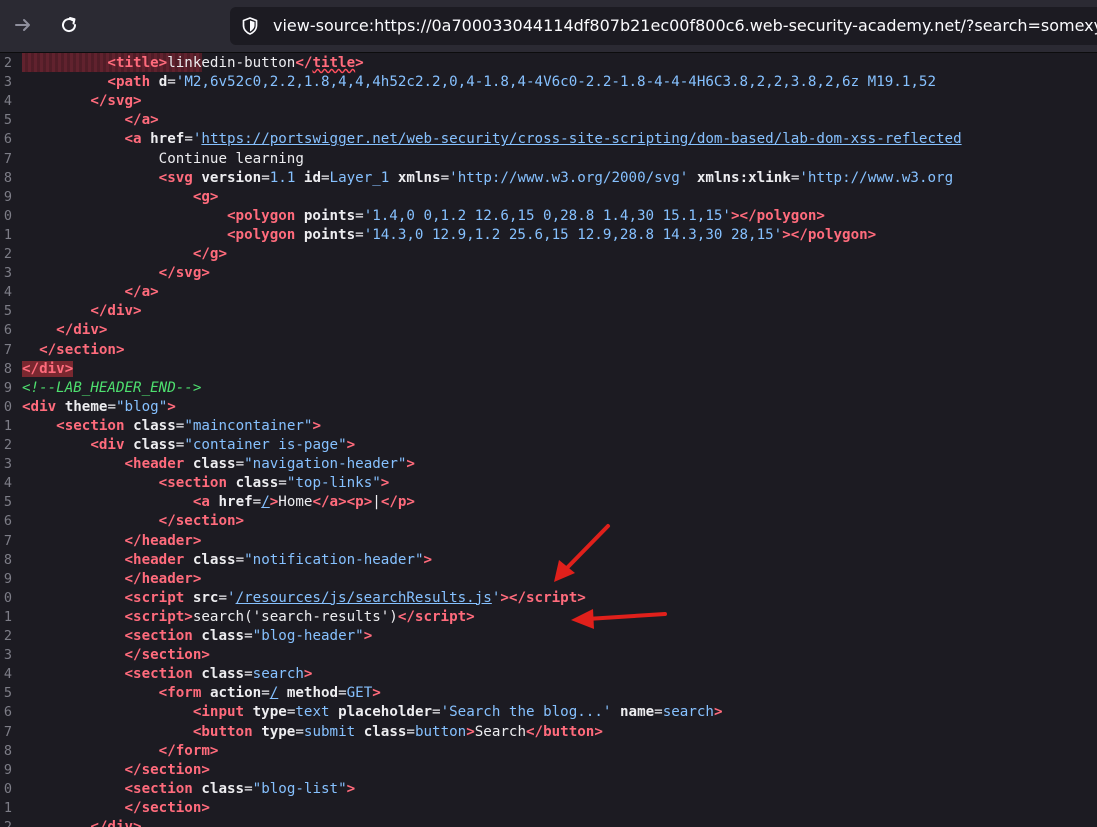  I want to click on forward-arrow-icon, so click(22, 25).